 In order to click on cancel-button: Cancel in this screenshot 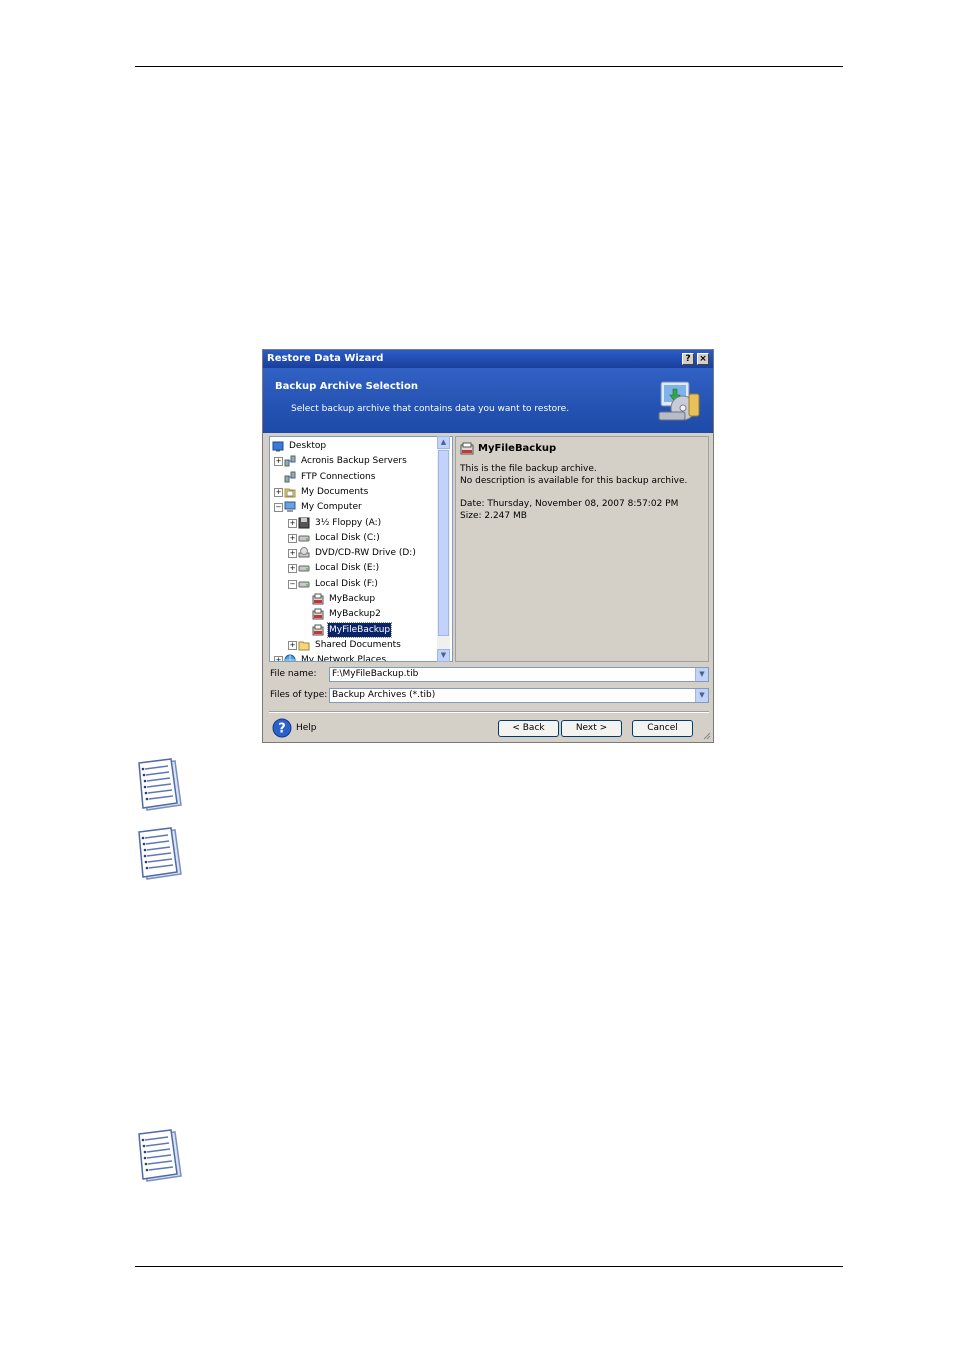, I will do `click(662, 728)`.